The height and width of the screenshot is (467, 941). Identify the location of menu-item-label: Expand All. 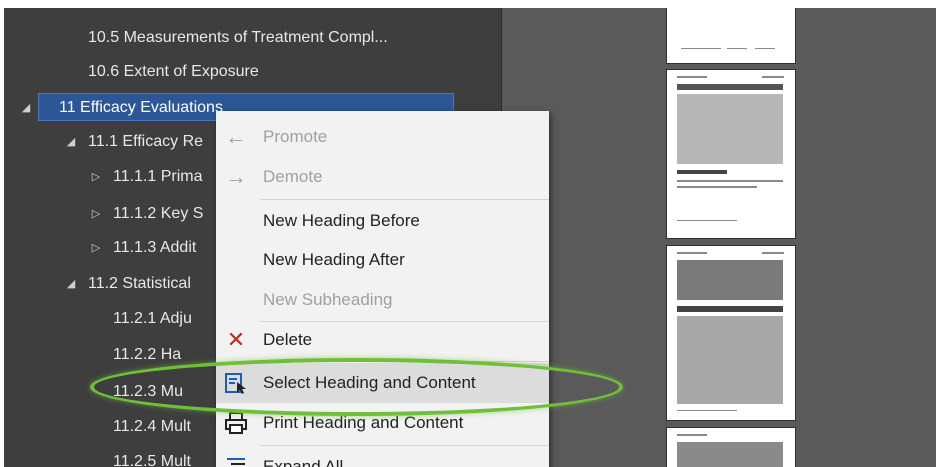
(303, 462).